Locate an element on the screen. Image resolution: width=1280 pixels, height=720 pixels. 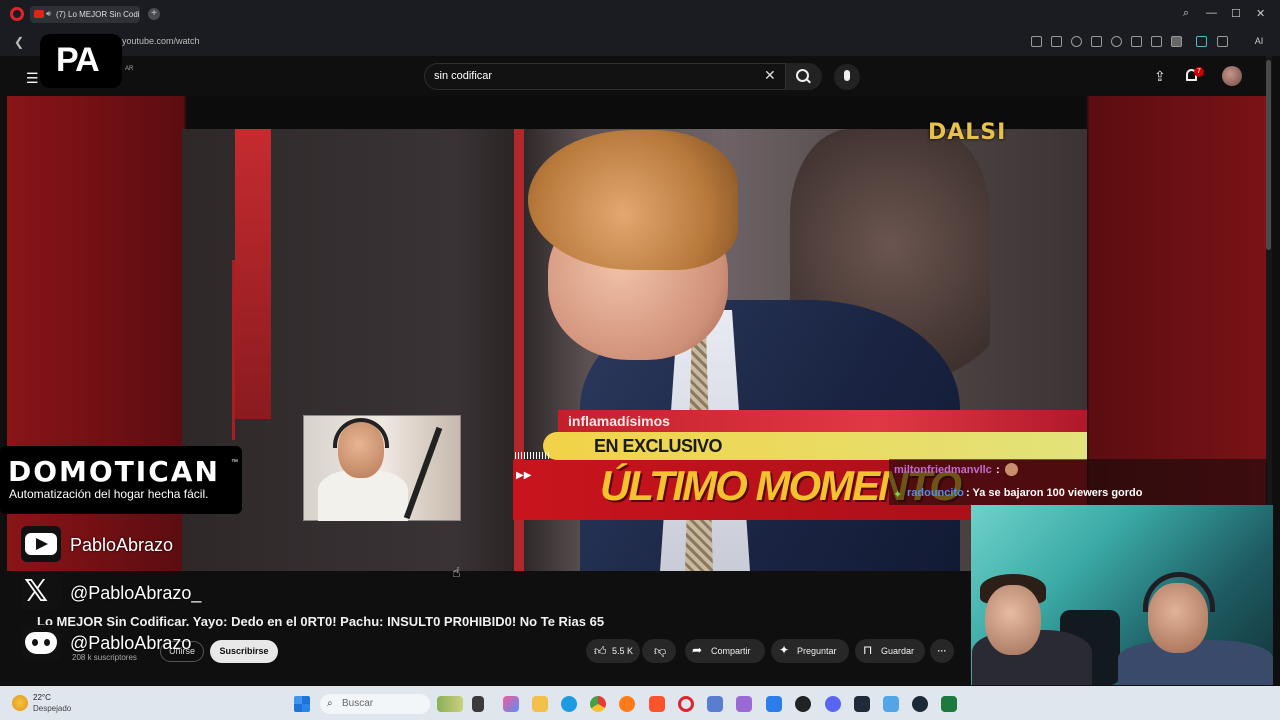
chat-message: : Ya se bajaron 100 viewers gordo is located at coordinates (1054, 493).